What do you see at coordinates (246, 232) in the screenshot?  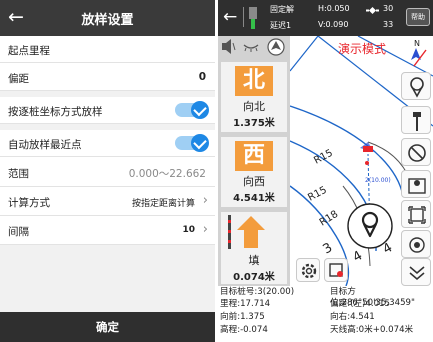 I see `fill-arrow-icon` at bounding box center [246, 232].